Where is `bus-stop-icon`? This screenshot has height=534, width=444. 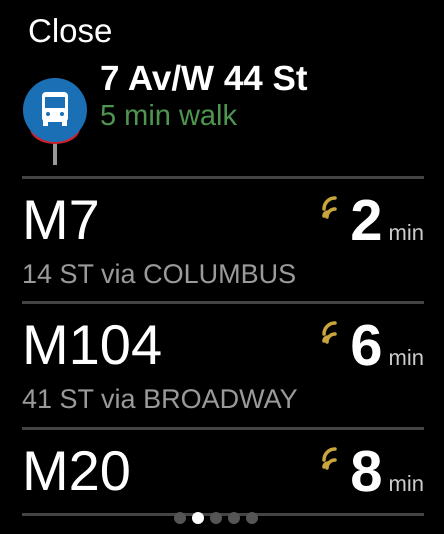 bus-stop-icon is located at coordinates (55, 122).